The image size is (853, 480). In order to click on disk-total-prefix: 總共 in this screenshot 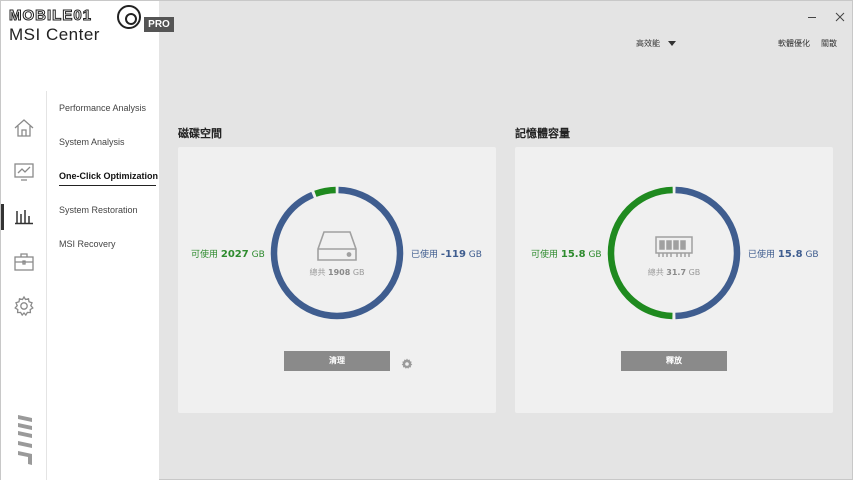, I will do `click(317, 272)`.